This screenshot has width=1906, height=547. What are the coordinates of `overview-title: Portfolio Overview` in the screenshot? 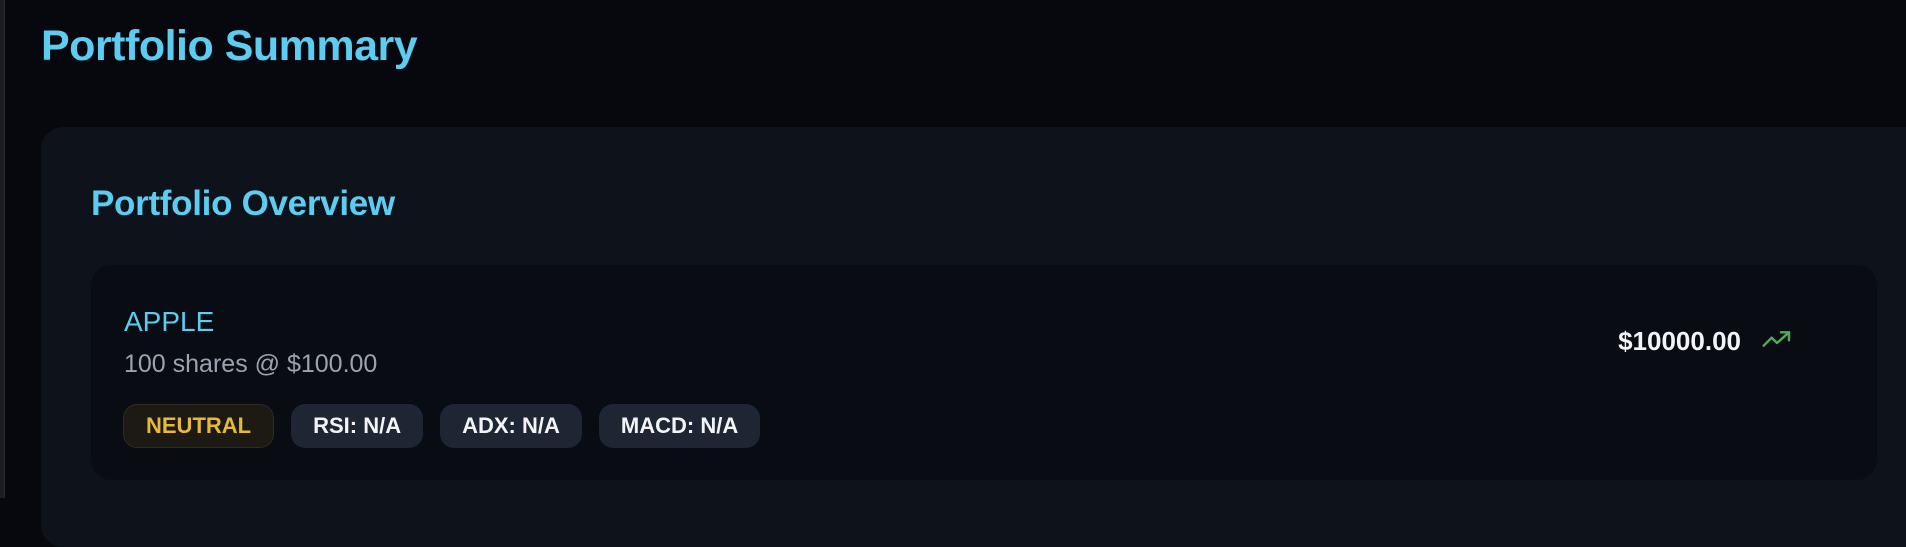 It's located at (243, 203).